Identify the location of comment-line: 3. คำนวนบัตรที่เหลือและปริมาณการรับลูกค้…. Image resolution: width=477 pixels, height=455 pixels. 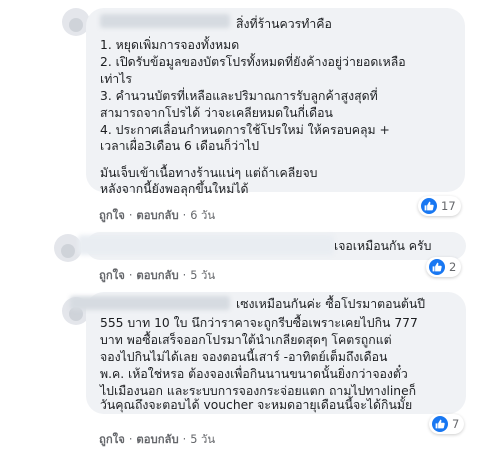
(239, 96).